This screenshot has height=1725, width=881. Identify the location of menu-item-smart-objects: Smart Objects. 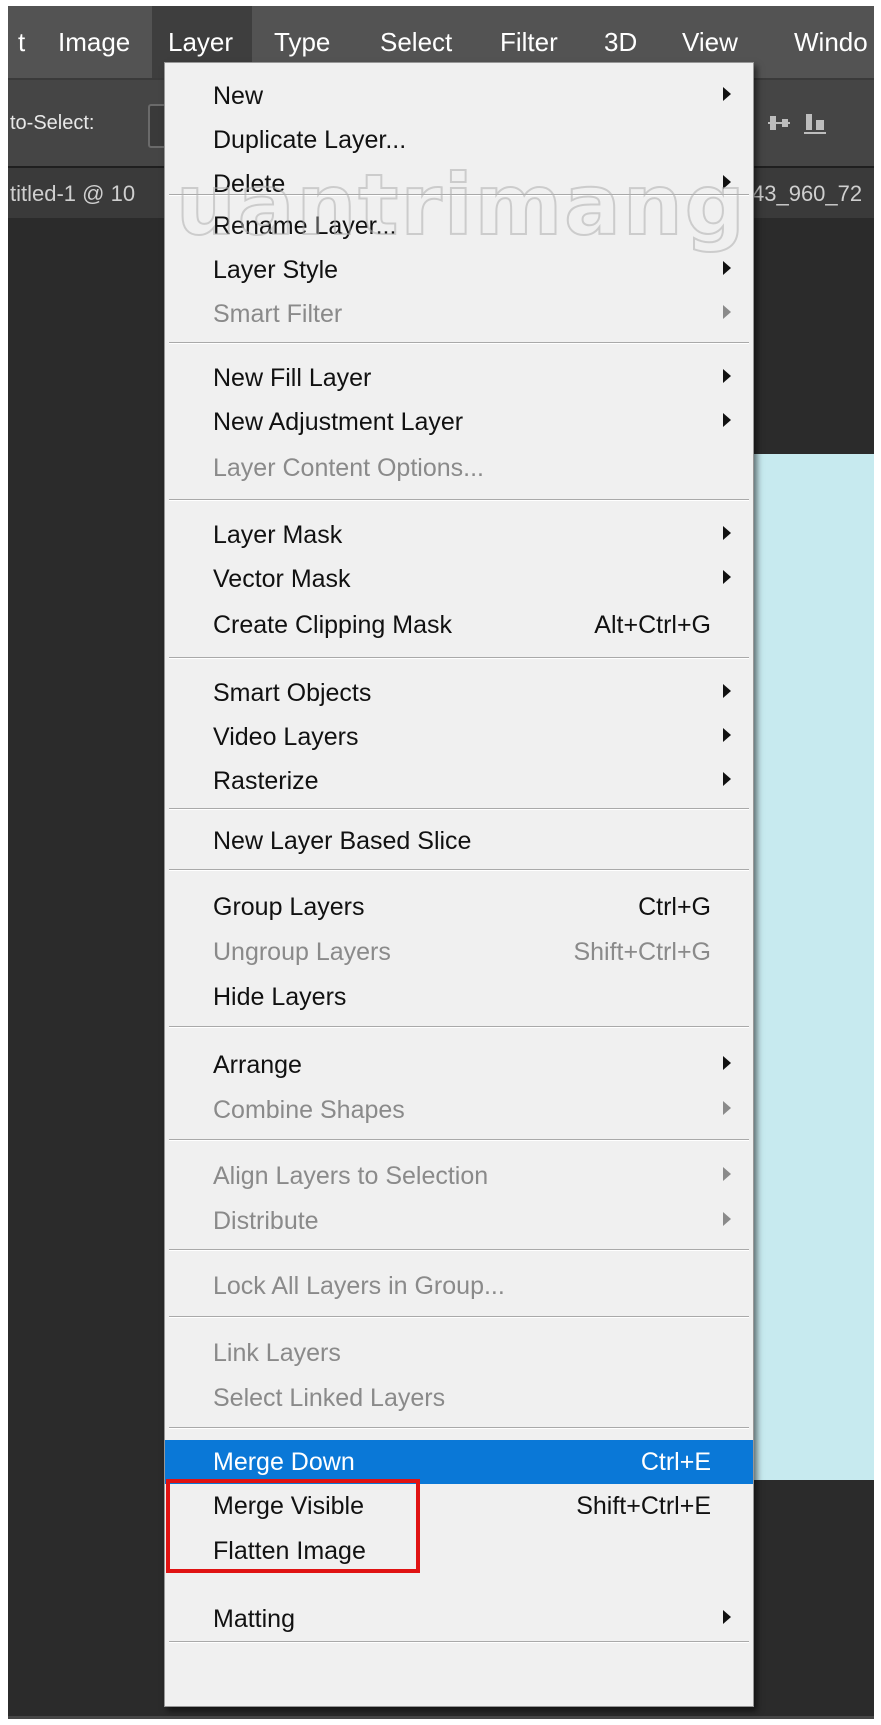
(459, 693).